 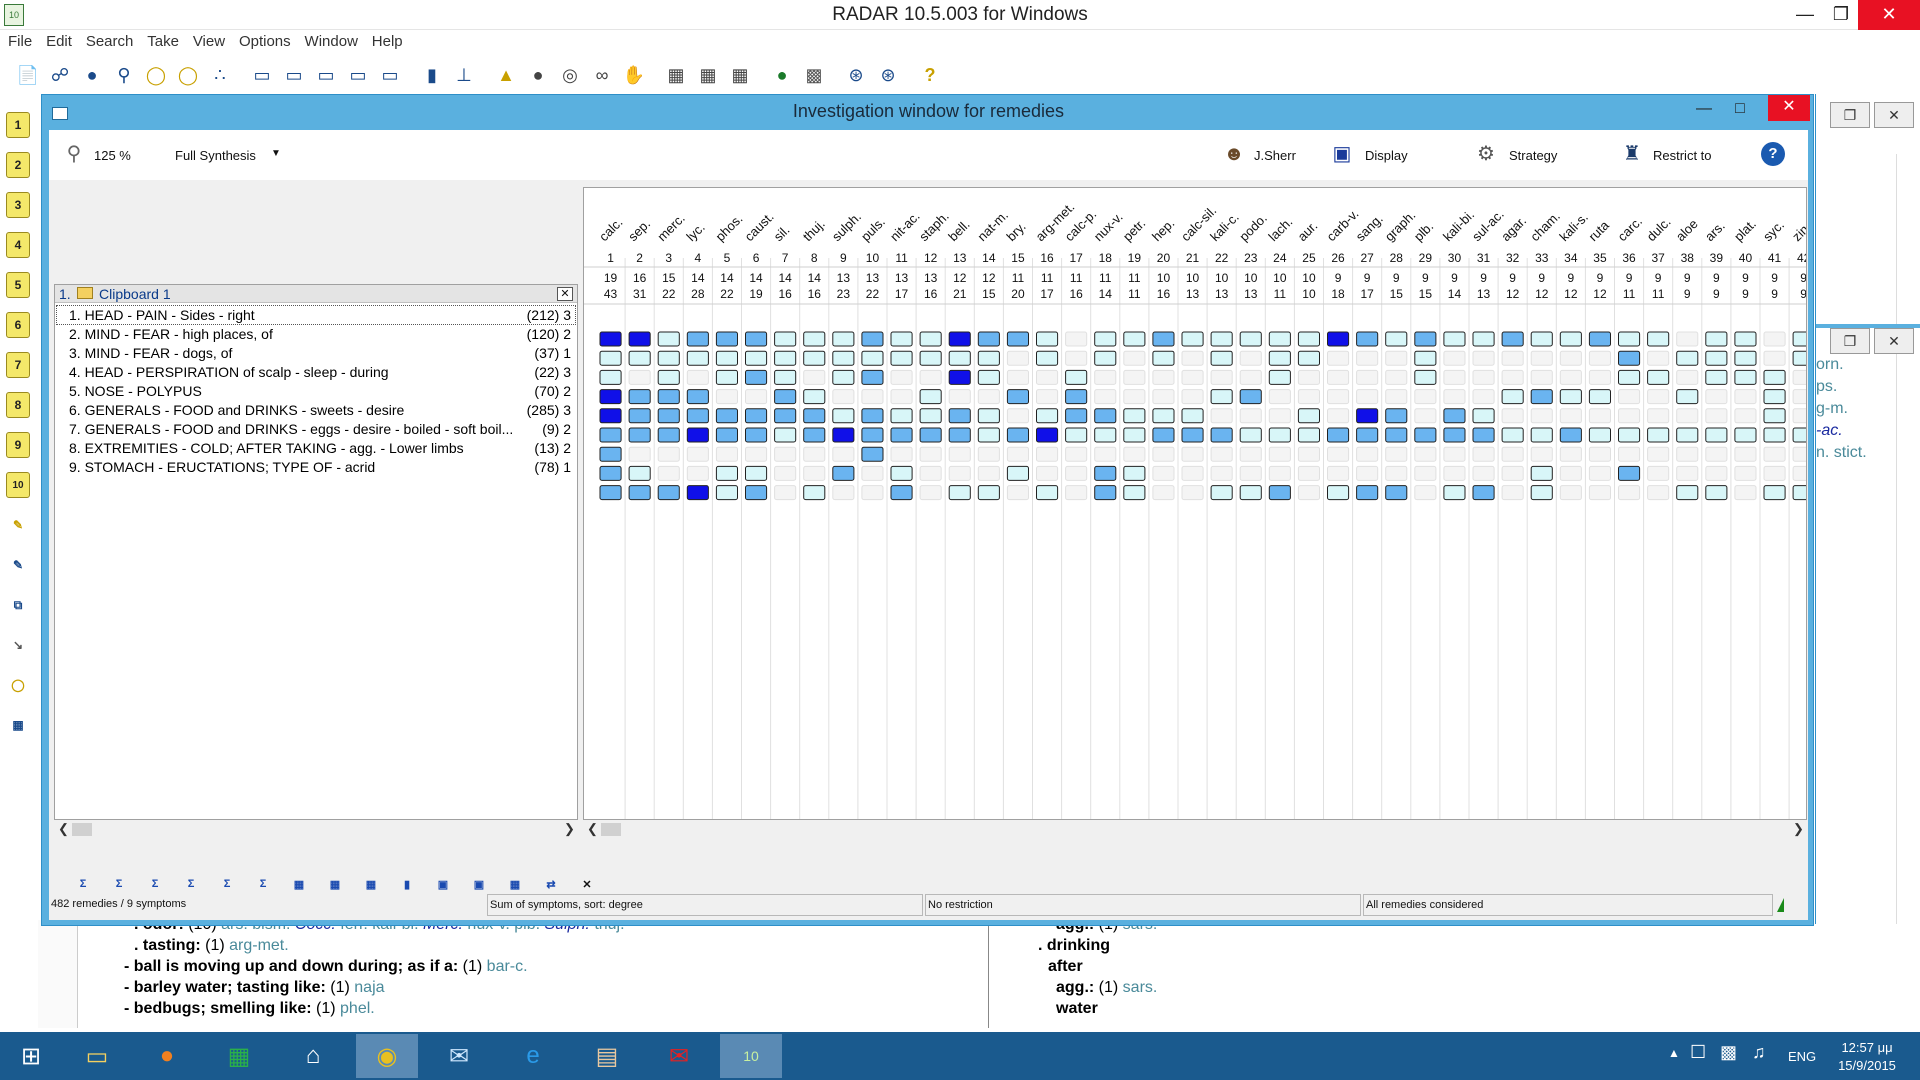 I want to click on clipboard-3-button: 3, so click(x=18, y=205).